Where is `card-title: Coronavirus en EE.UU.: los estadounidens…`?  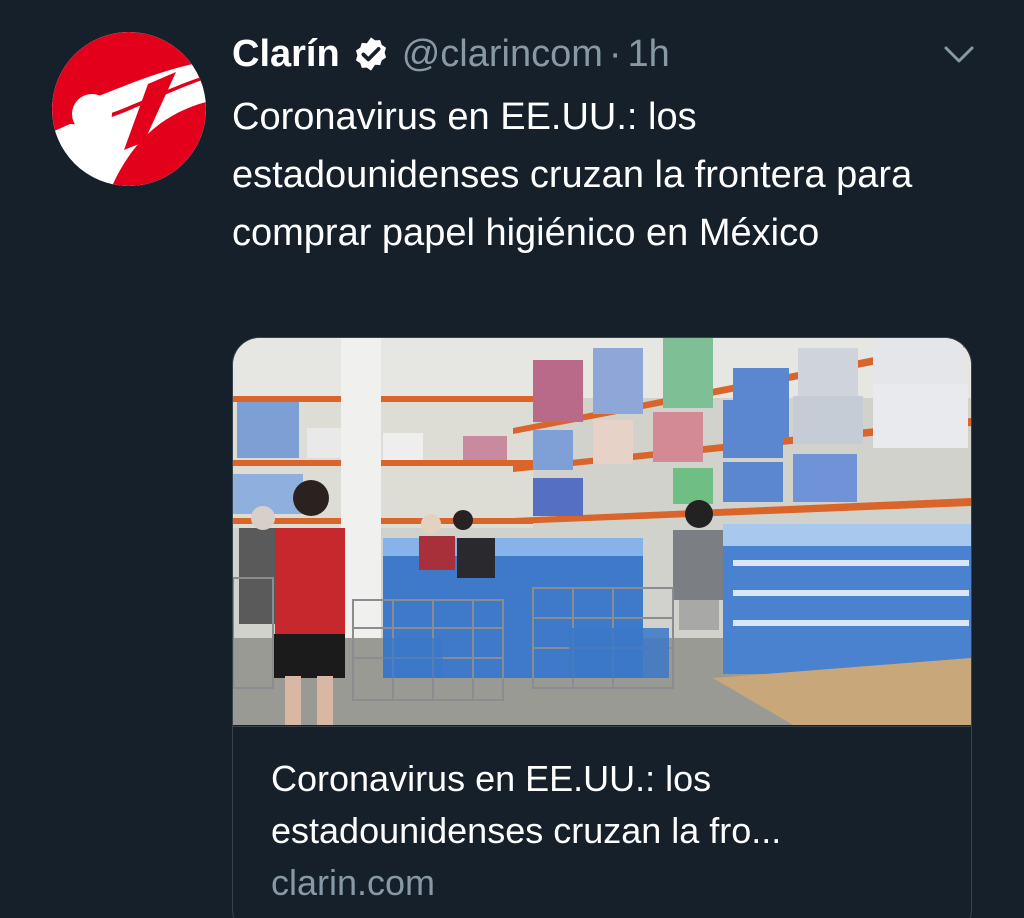
card-title: Coronavirus en EE.UU.: los estadounidens… is located at coordinates (602, 805).